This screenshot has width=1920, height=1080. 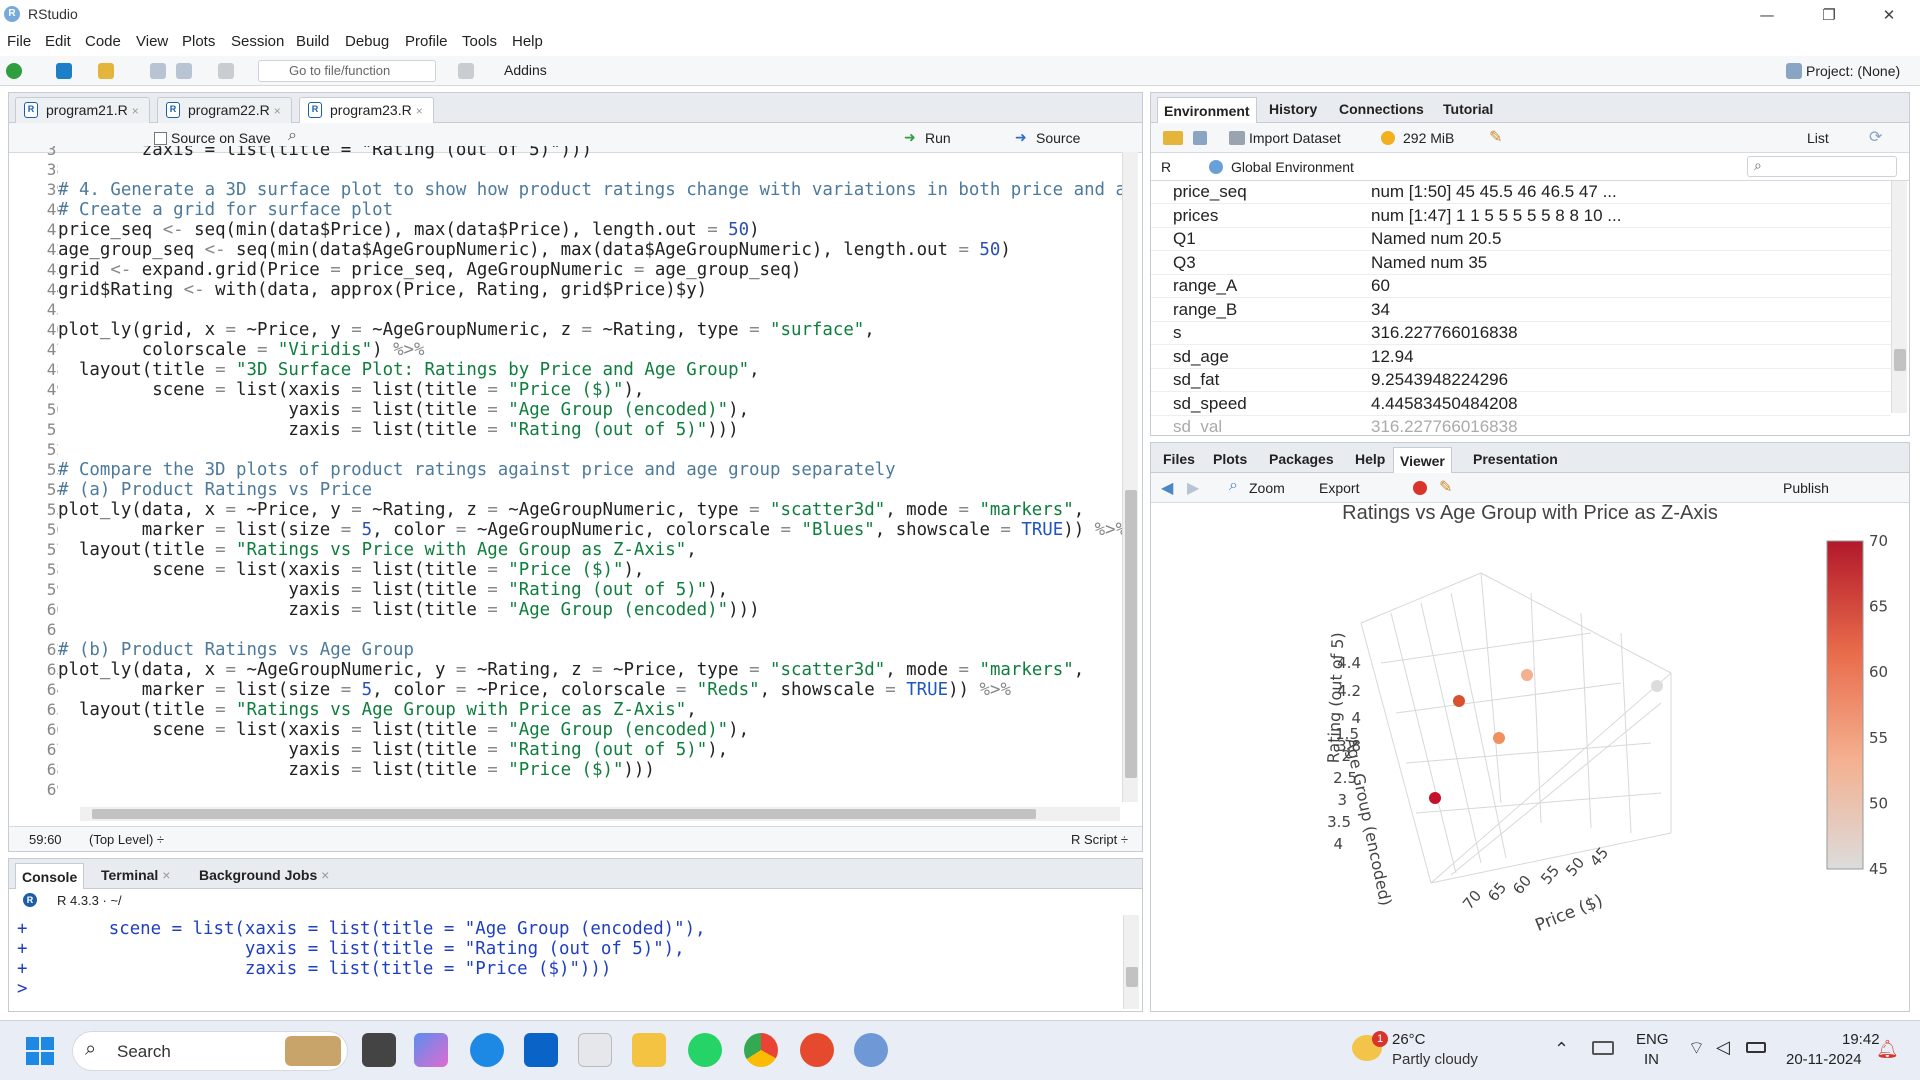 I want to click on language-selector: R, so click(x=1166, y=167).